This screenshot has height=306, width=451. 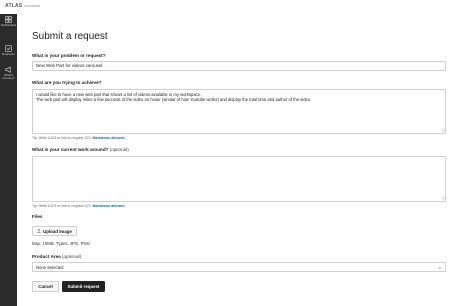 I want to click on workaround-label-text: What is your current work around?, so click(x=70, y=149).